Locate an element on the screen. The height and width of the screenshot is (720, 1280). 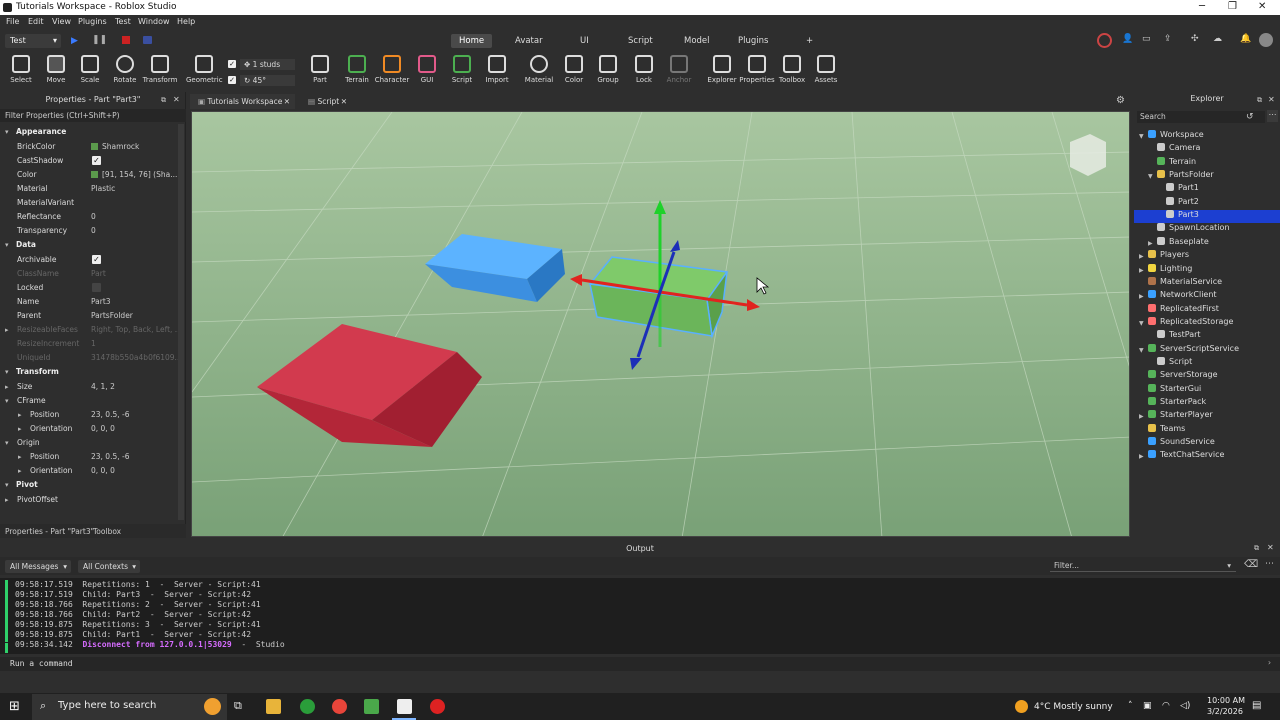
tool-properties-button: Properties is located at coordinates (757, 72).